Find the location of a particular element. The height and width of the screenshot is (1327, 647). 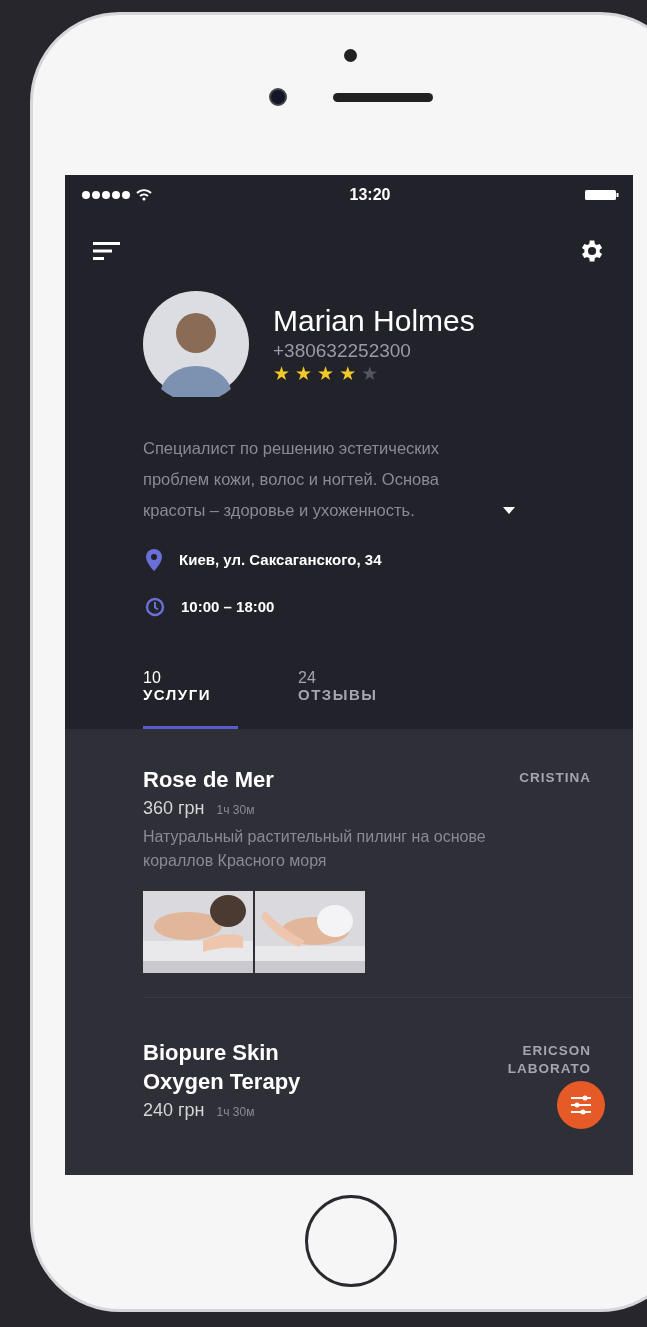

clock-icon is located at coordinates (155, 606).